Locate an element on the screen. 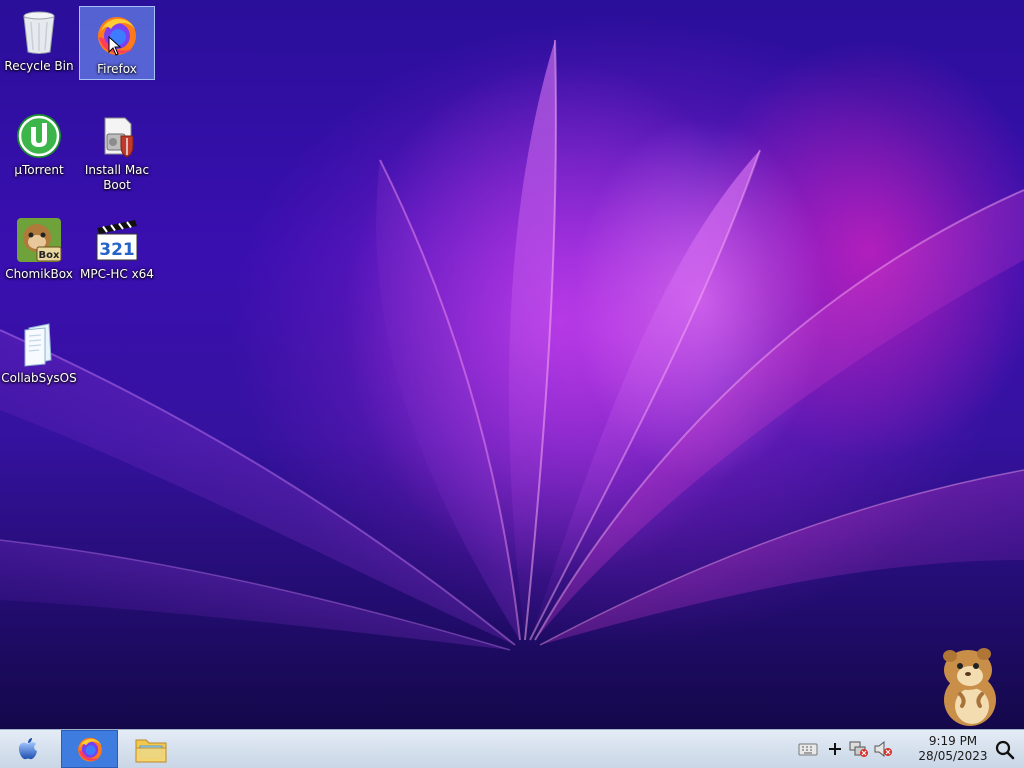 The width and height of the screenshot is (1024, 768). desktop-icon-label: MPC-HC x64 is located at coordinates (117, 274).